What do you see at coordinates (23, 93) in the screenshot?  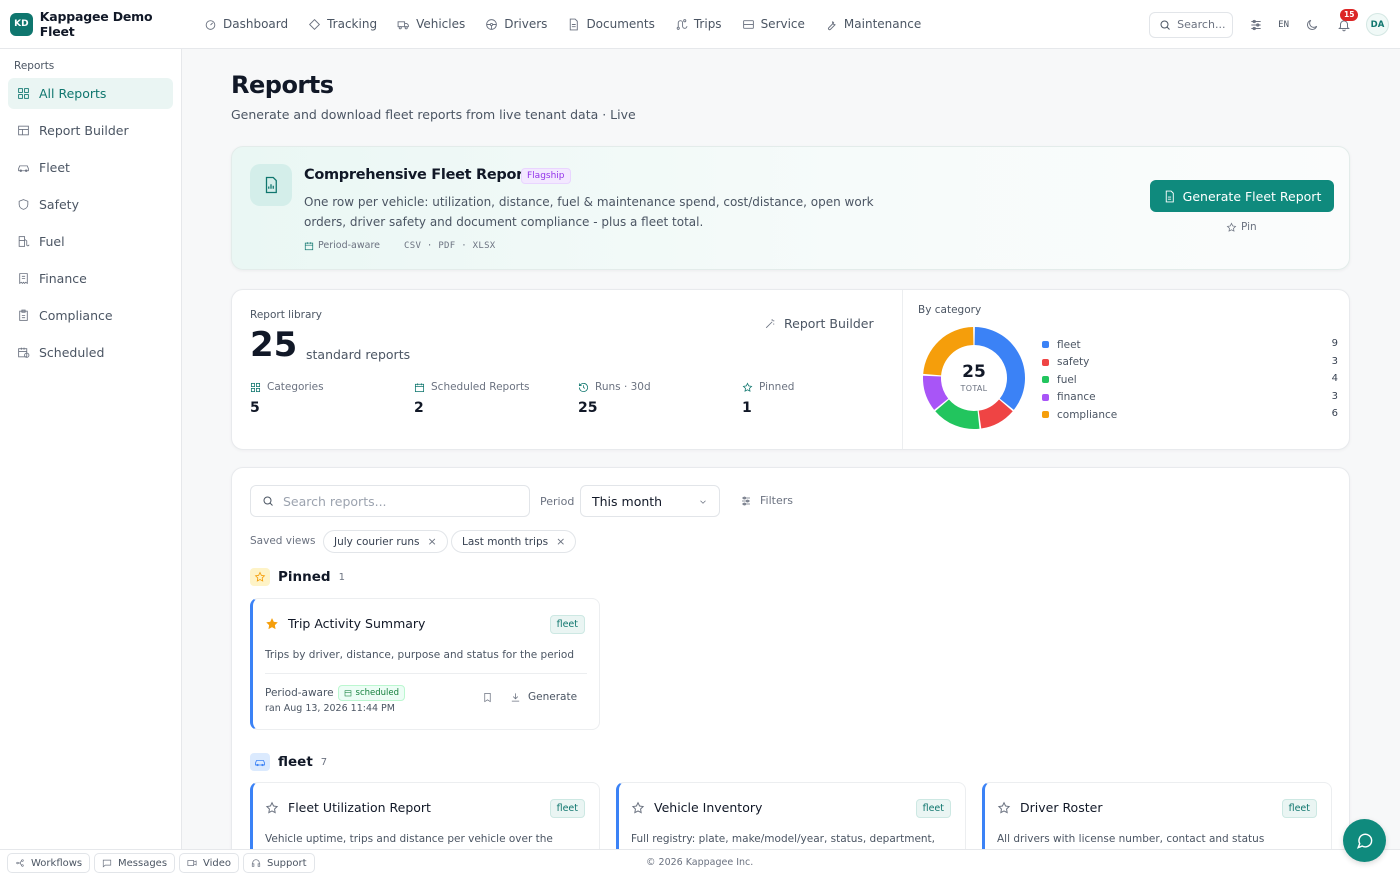 I see `grid-icon` at bounding box center [23, 93].